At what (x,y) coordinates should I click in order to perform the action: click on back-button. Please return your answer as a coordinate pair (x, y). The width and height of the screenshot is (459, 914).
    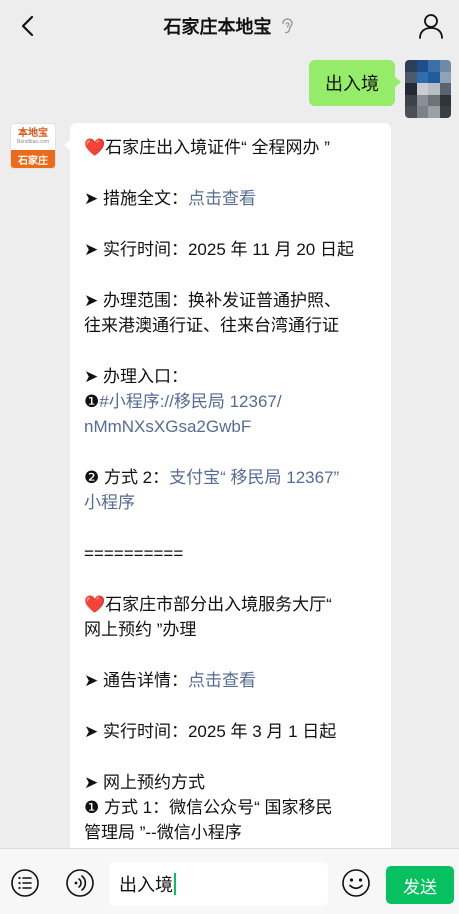
    Looking at the image, I should click on (27, 26).